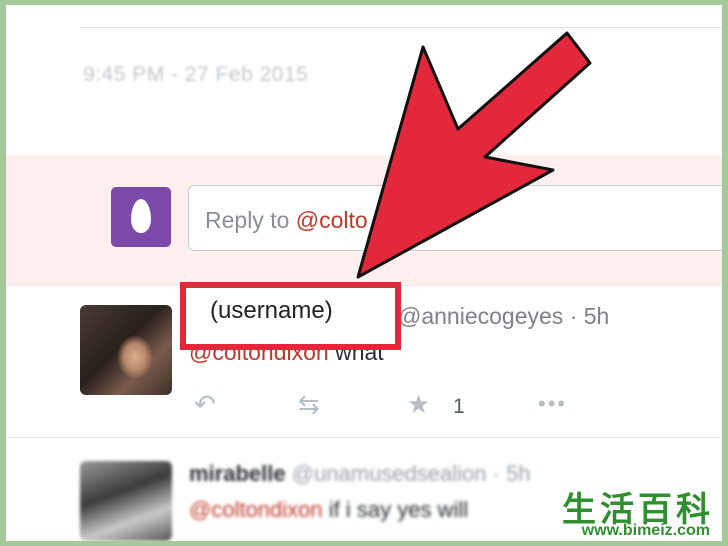  What do you see at coordinates (620, 512) in the screenshot?
I see `watermark-logo: 生活百科 www.bimeiz.com` at bounding box center [620, 512].